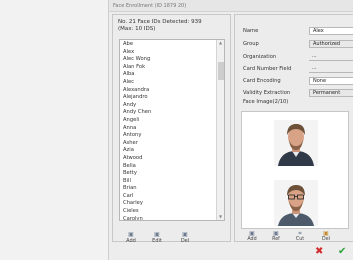 This screenshot has height=260, width=353. Describe the element at coordinates (267, 69) in the screenshot. I see `card-number-label: Card Number Field` at that location.